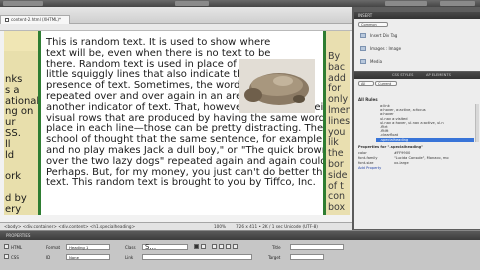 This screenshot has width=480, height=270. I want to click on image-placeholder, so click(277, 86).